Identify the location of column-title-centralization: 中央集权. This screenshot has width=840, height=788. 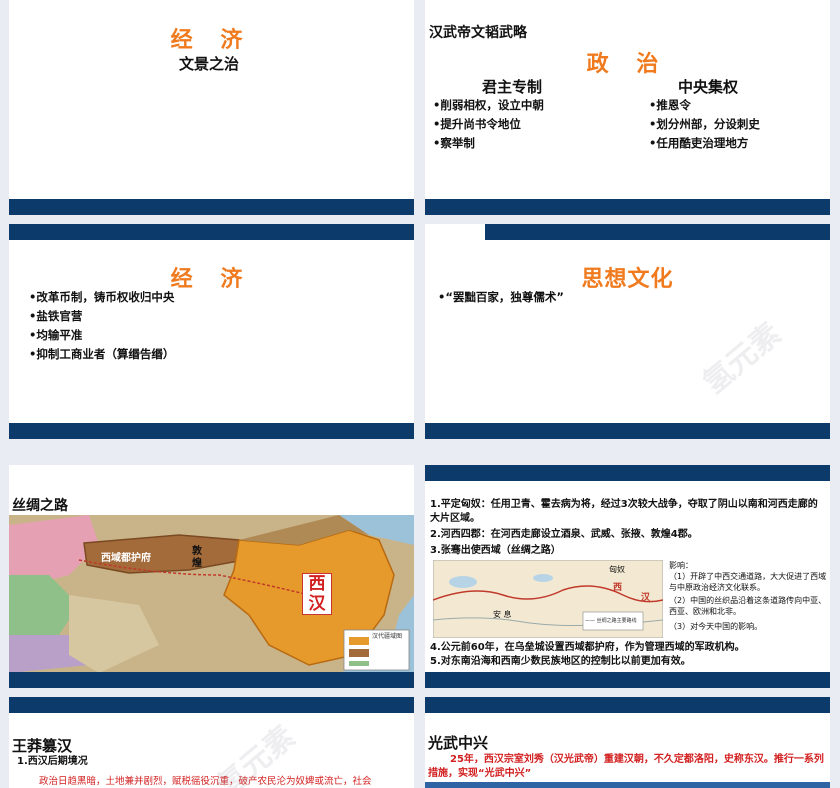
(708, 87).